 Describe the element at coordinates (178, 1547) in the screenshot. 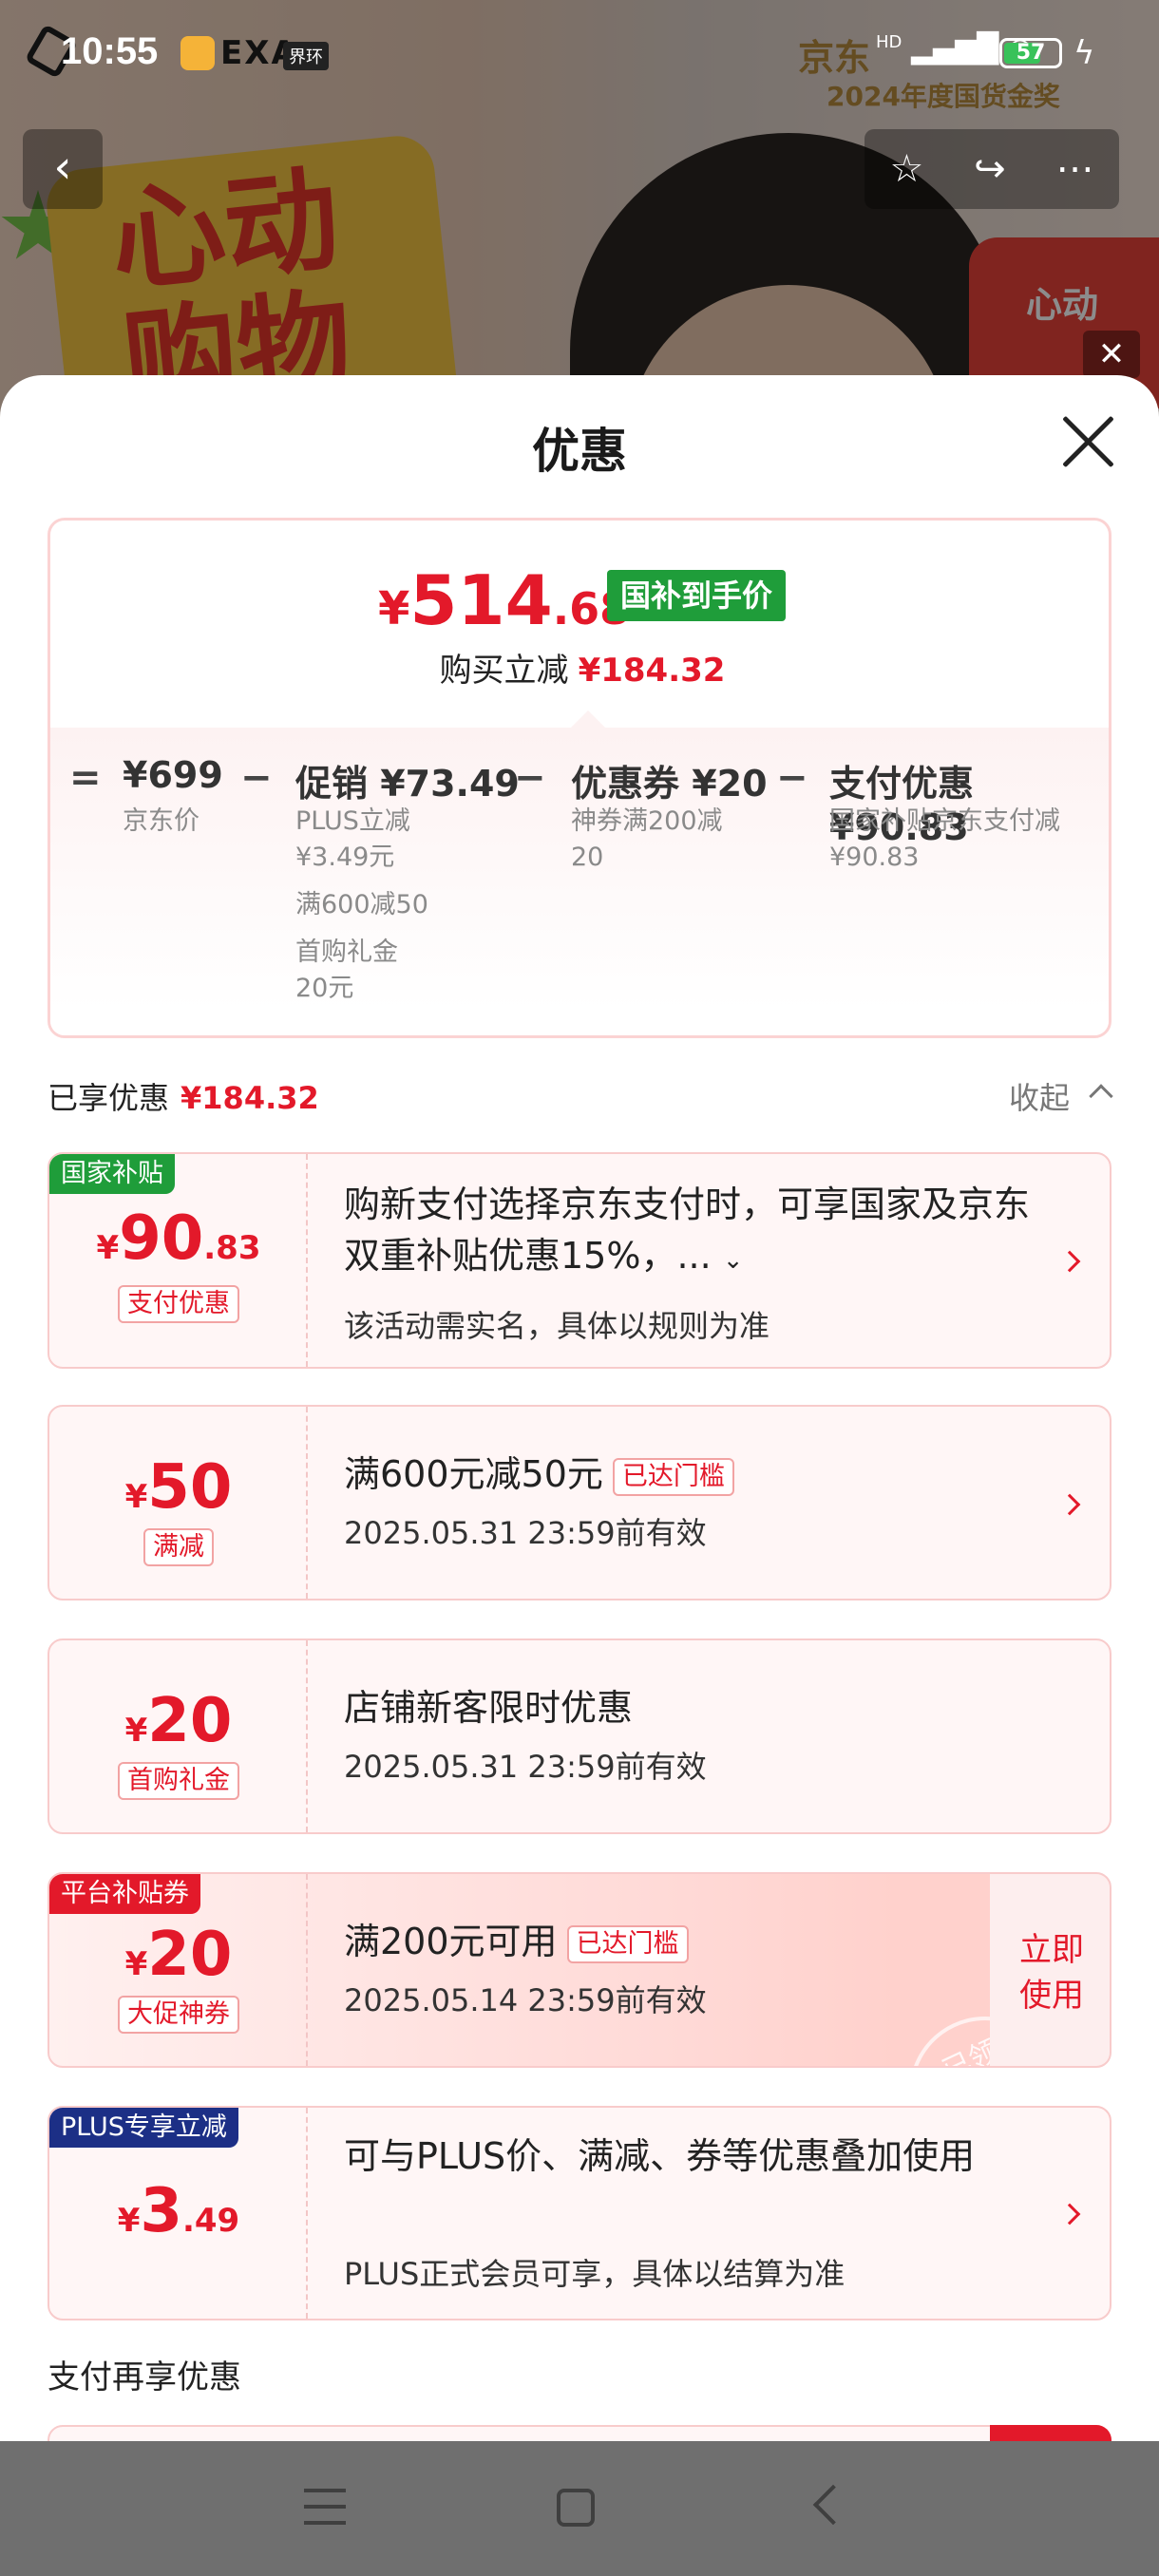

I see `coupon-badge: 满减` at that location.